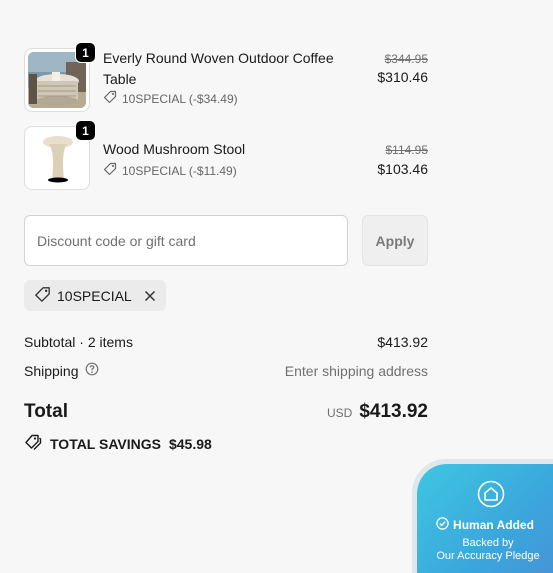 The width and height of the screenshot is (553, 573). Describe the element at coordinates (226, 342) in the screenshot. I see `subtotal-row: Subtotal · 2 items $413.92` at that location.